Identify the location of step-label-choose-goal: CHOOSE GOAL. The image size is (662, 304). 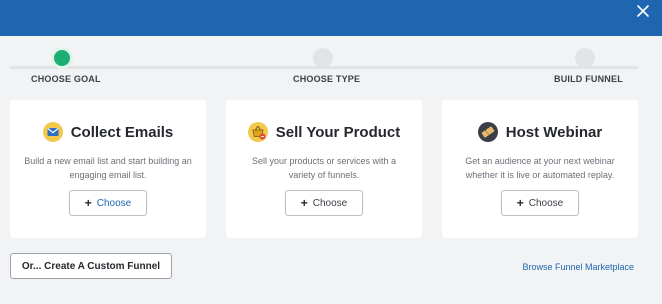
(66, 79).